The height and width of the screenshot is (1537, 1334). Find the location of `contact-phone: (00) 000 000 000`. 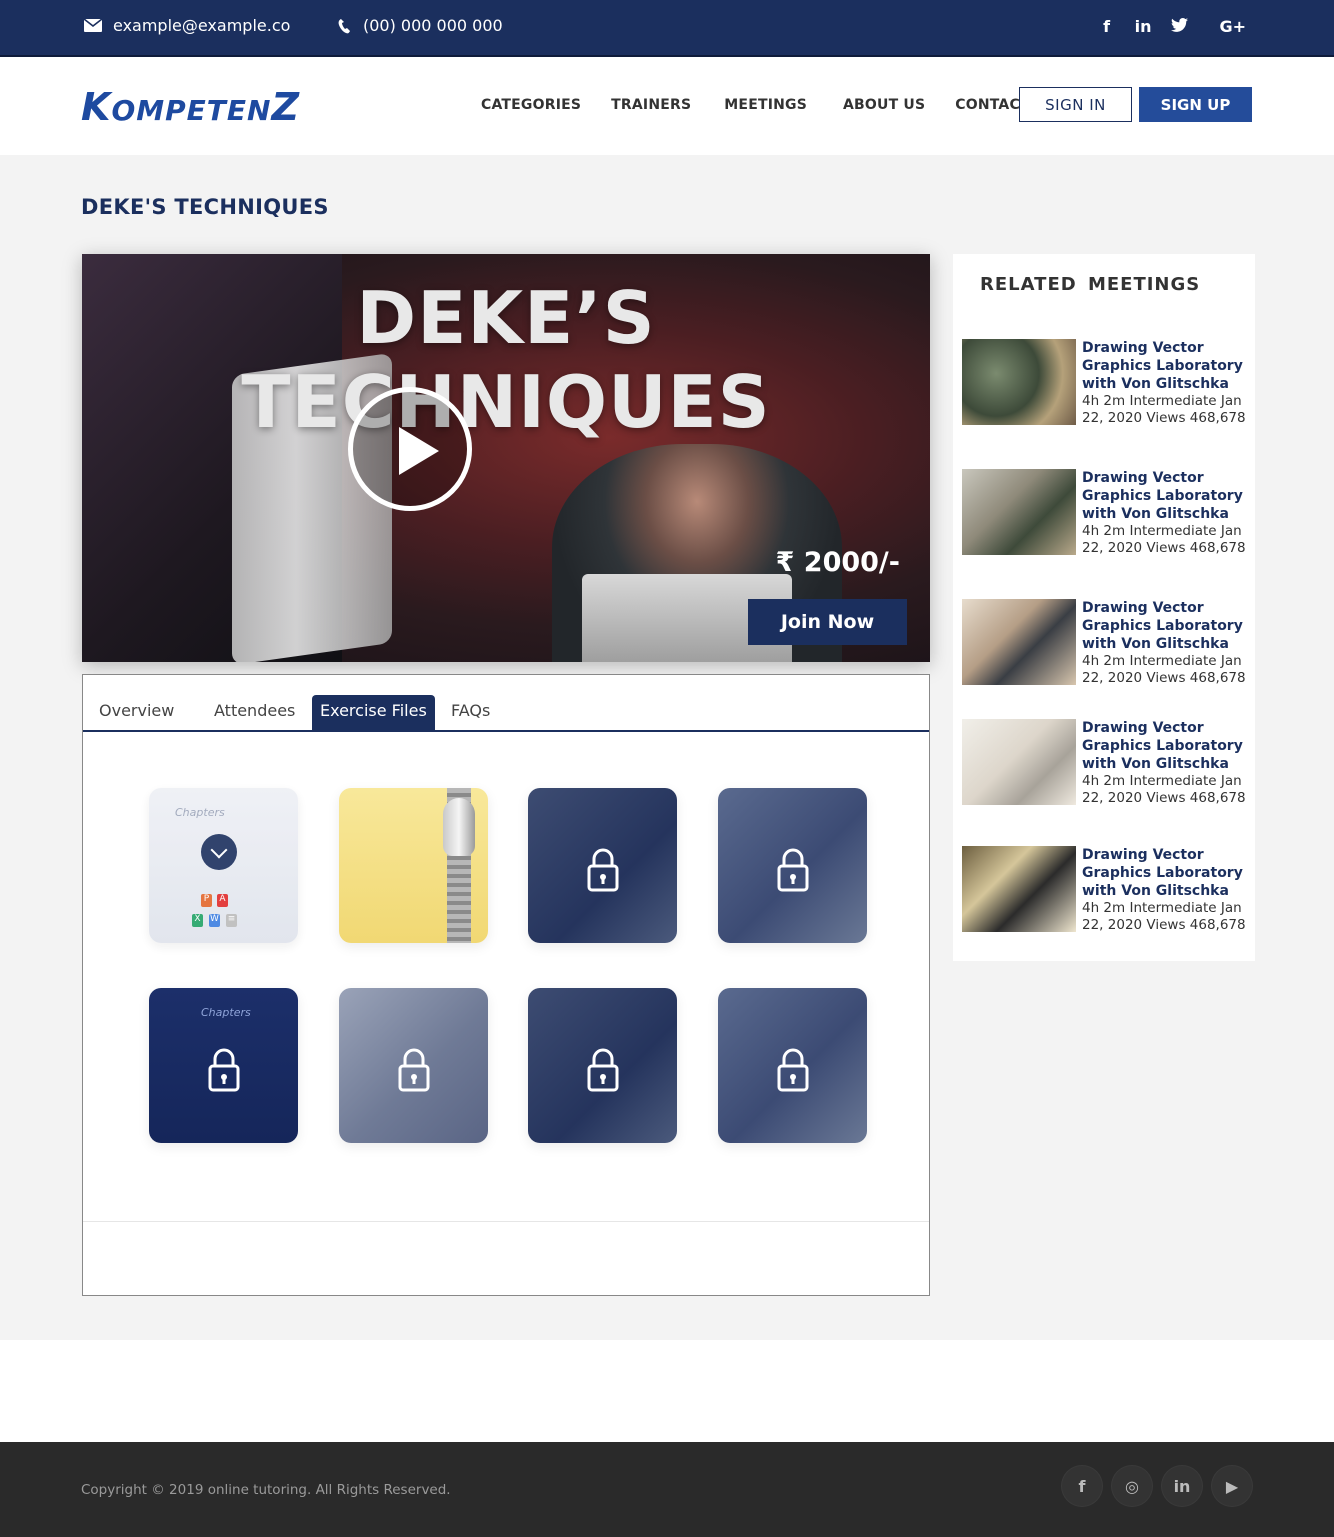

contact-phone: (00) 000 000 000 is located at coordinates (420, 25).